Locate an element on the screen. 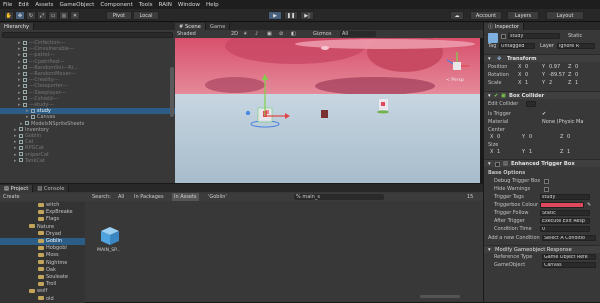 Image resolution: width=600 pixels, height=303 pixels. debug-checkbox is located at coordinates (546, 181).